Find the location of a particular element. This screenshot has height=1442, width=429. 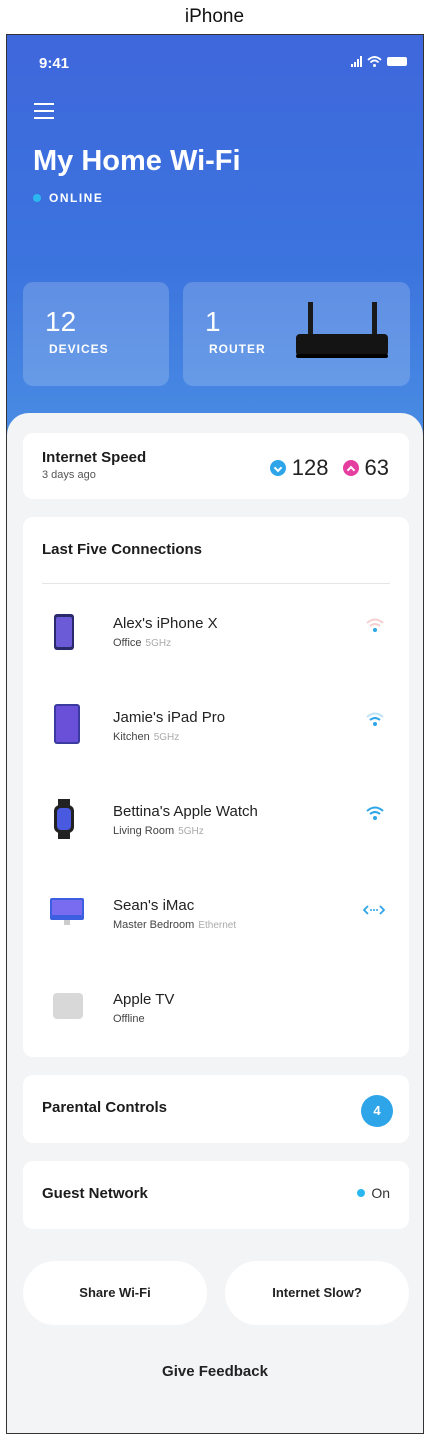

connection-row: Apple TV Offline is located at coordinates (216, 1028).